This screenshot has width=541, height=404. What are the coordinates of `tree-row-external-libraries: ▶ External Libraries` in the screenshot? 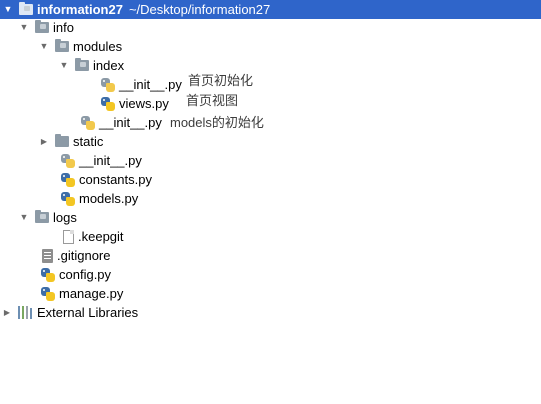 It's located at (69, 312).